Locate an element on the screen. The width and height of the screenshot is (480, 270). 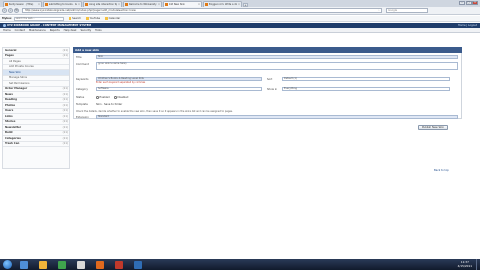
extension-label: Extension is located at coordinates (82, 117).